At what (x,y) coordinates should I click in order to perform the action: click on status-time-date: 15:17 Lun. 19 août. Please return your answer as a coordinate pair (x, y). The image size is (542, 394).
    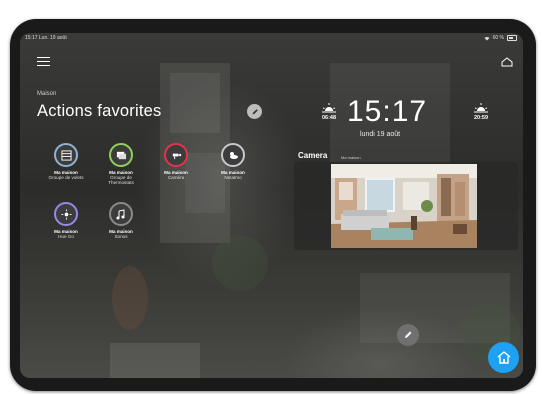
    Looking at the image, I should click on (46, 38).